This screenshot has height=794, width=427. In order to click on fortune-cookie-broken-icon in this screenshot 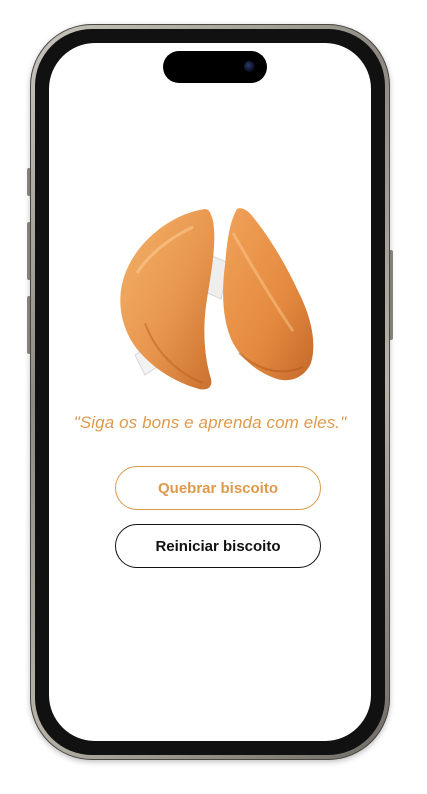, I will do `click(217, 299)`.